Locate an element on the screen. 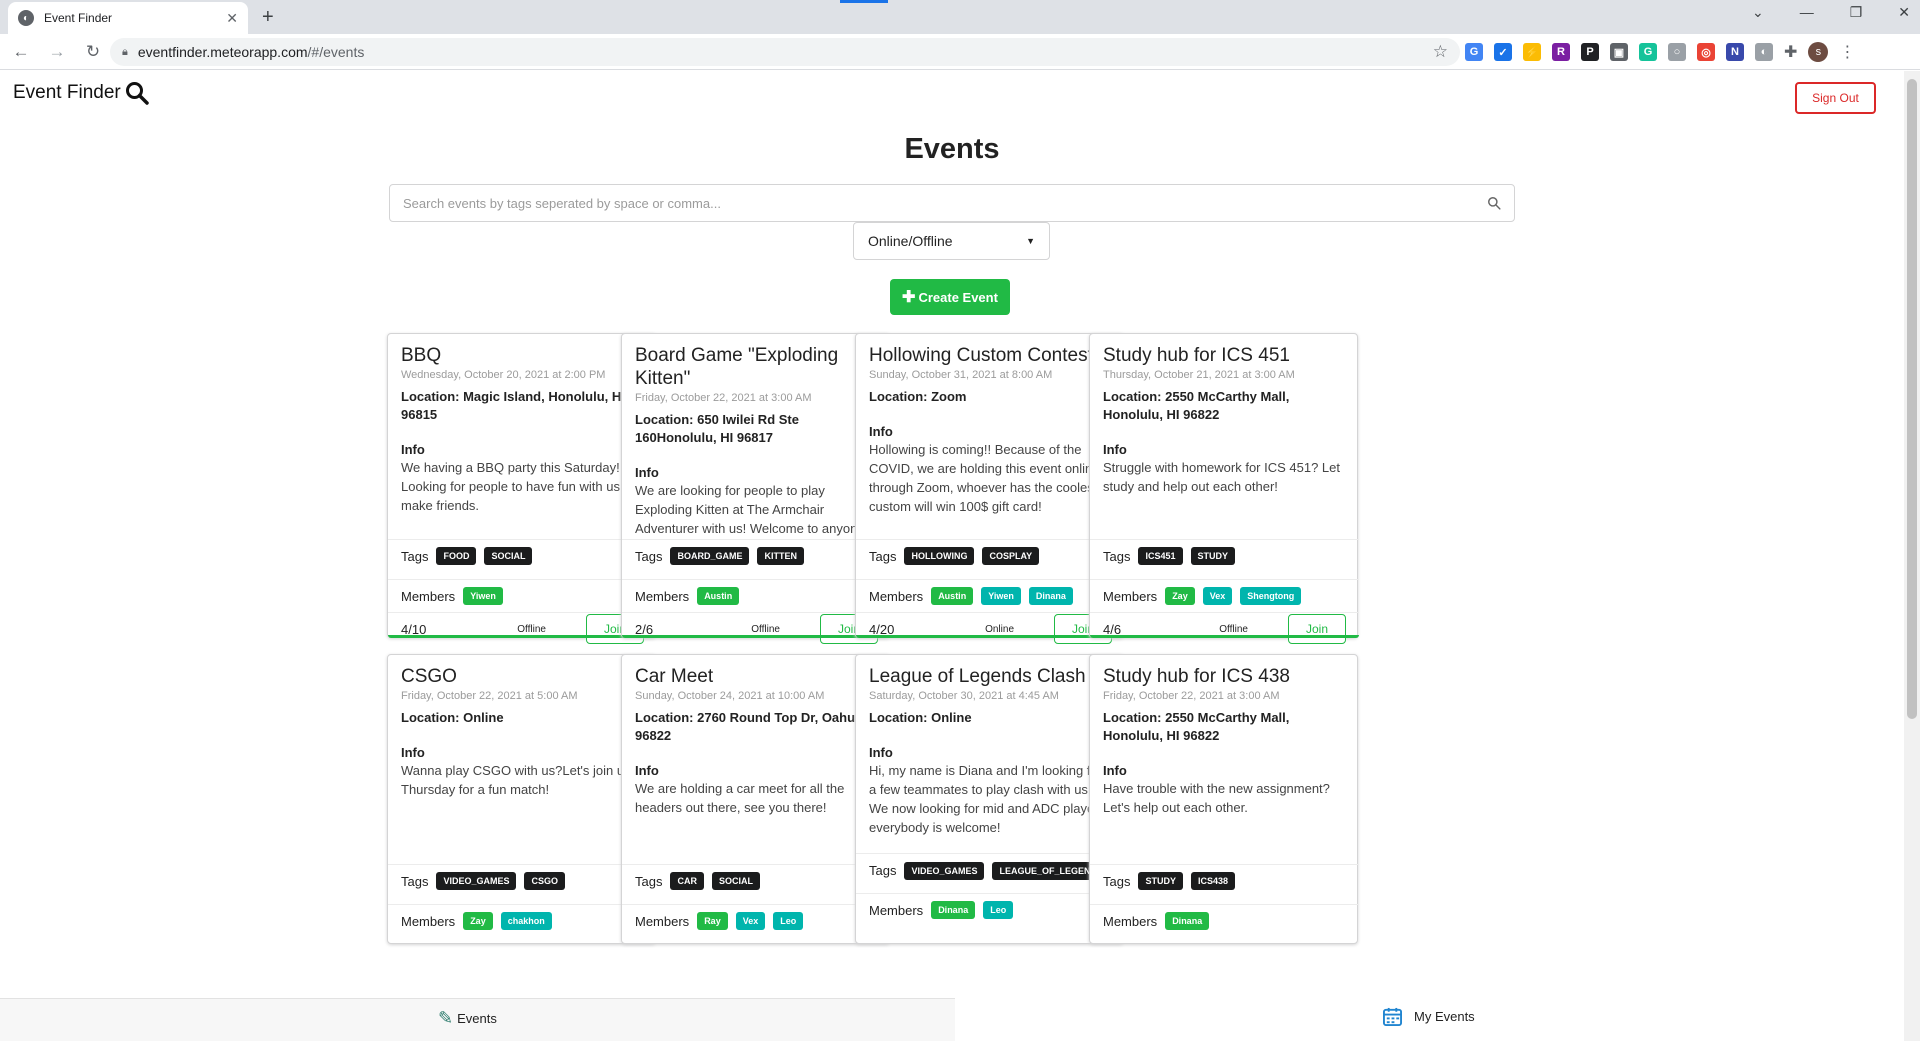  event-mode: Online is located at coordinates (999, 629).